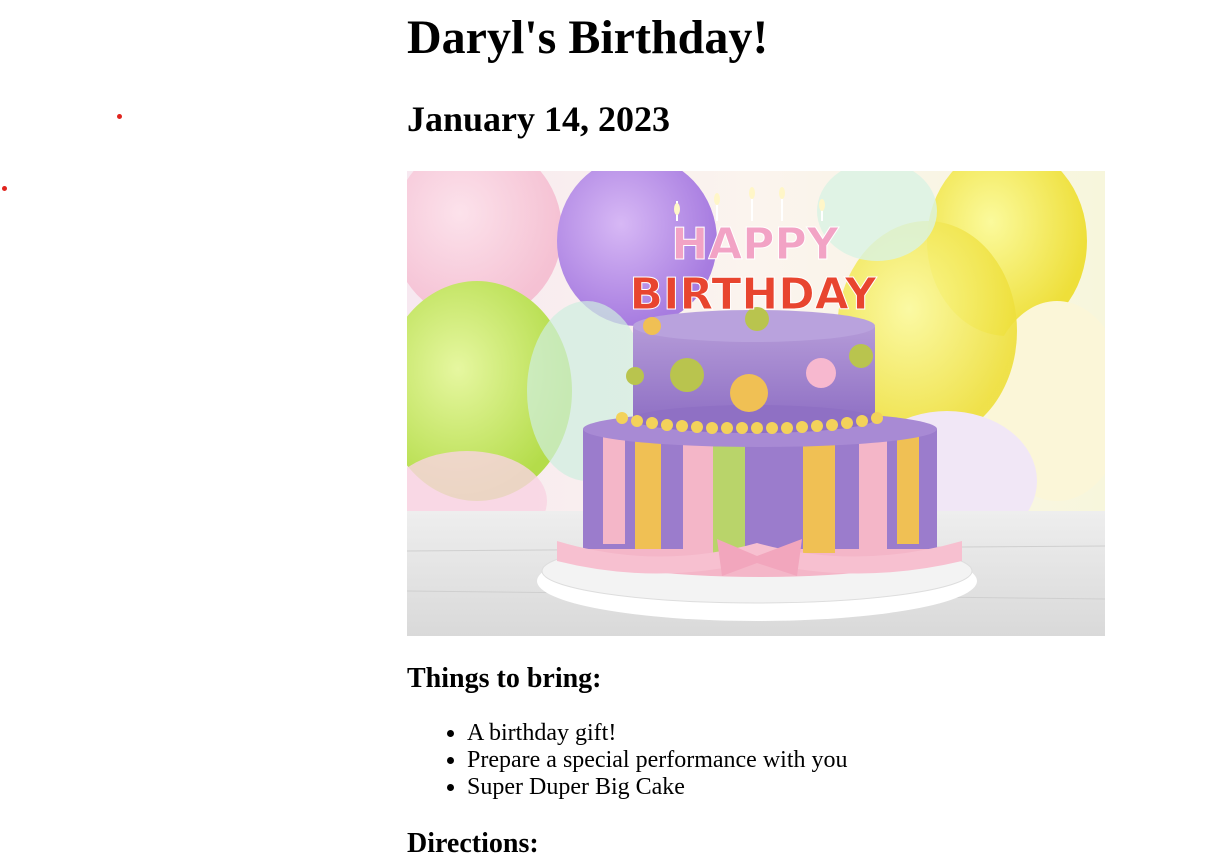 This screenshot has height=868, width=1209. Describe the element at coordinates (588, 37) in the screenshot. I see `page-title: Daryl's Birthday!` at that location.